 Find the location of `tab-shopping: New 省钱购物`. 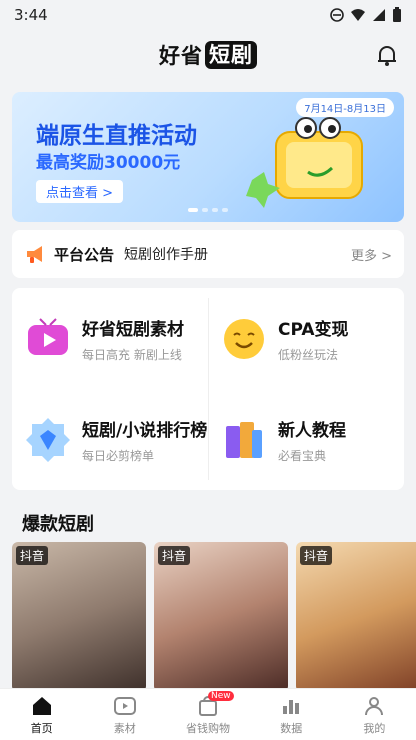

tab-shopping: New 省钱购物 is located at coordinates (207, 714).